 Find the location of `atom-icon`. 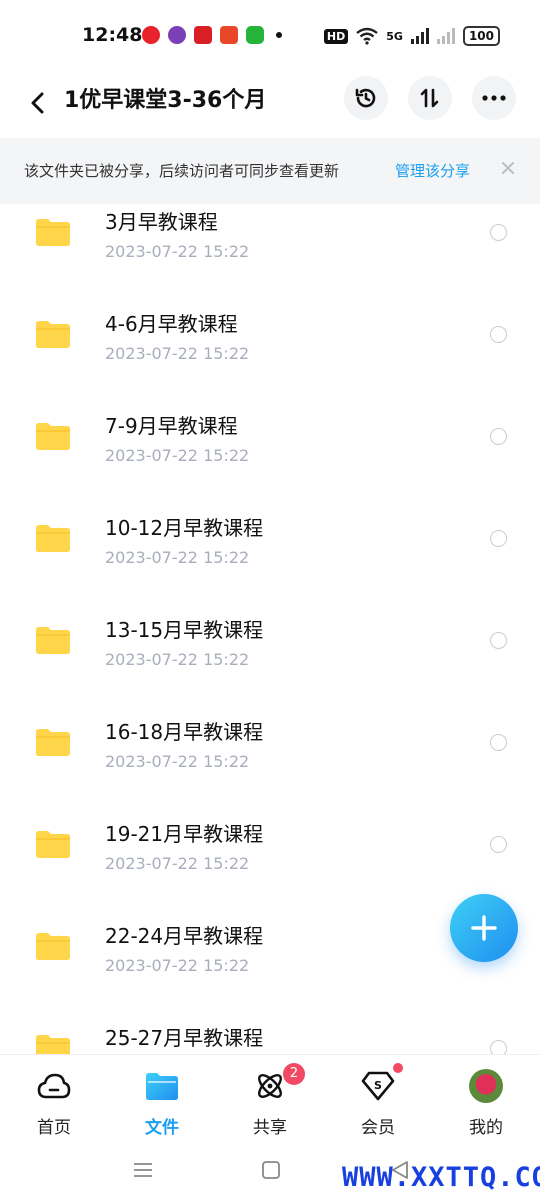

atom-icon is located at coordinates (270, 1086).